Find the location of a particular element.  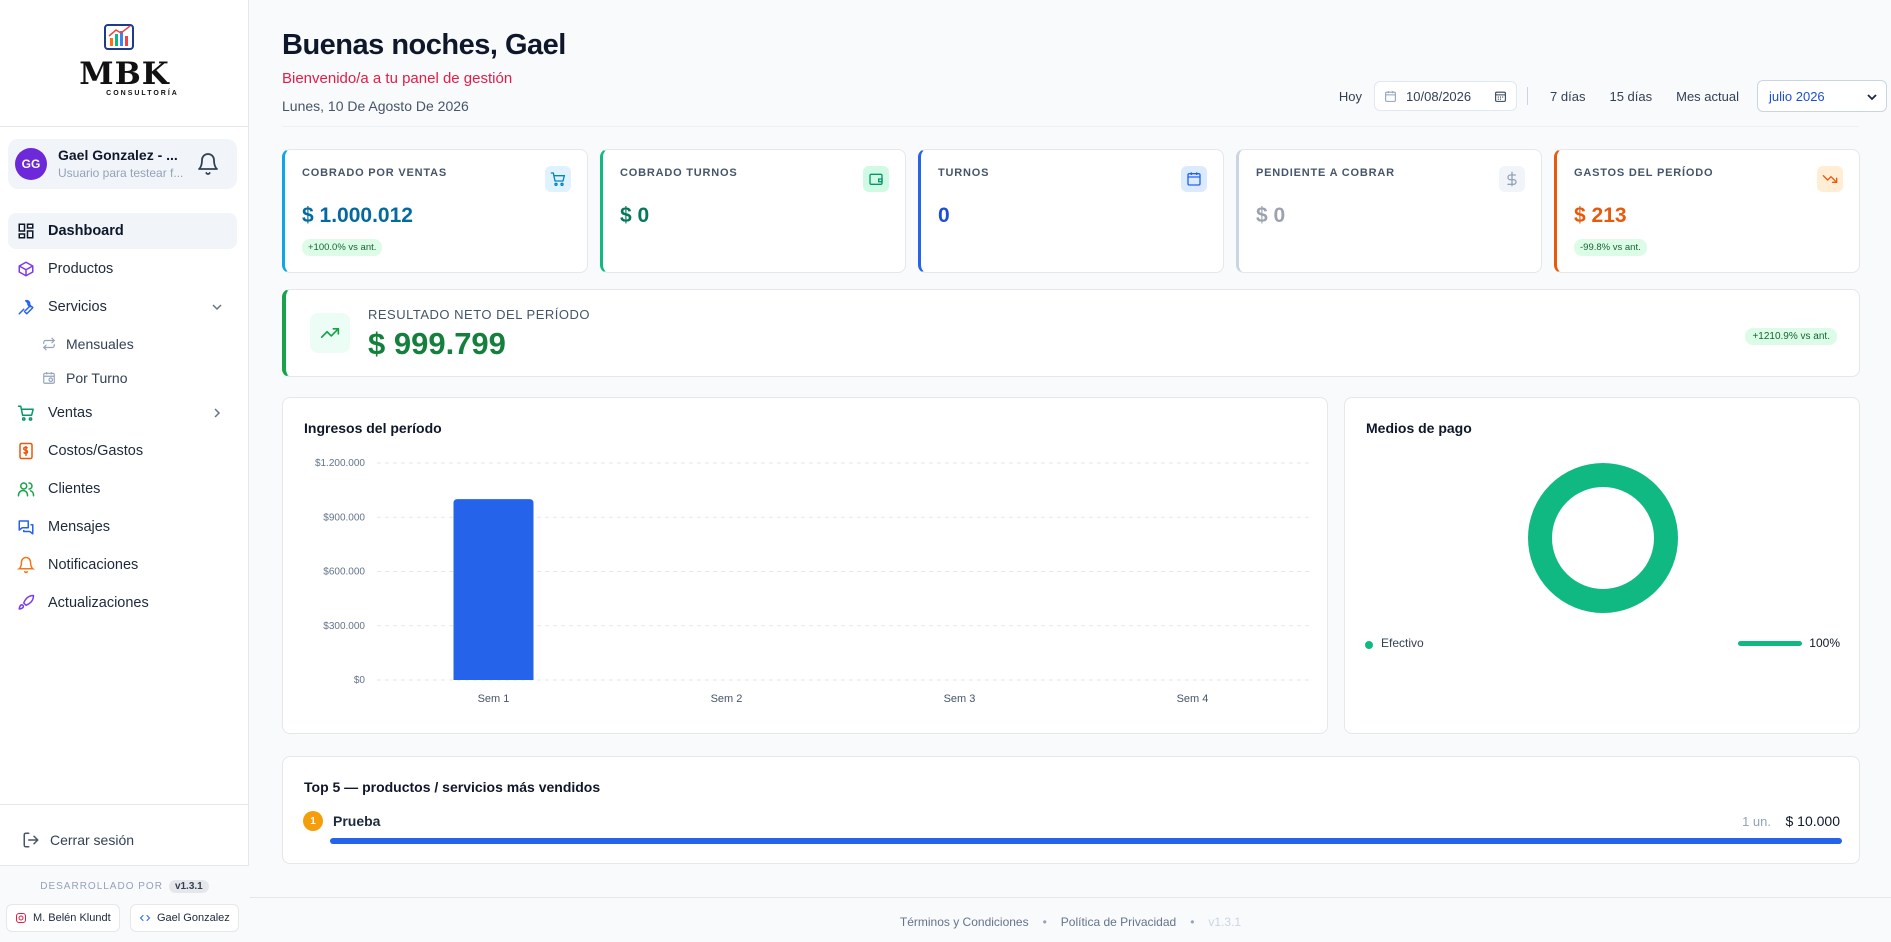

calendar-icon is located at coordinates (1194, 179).